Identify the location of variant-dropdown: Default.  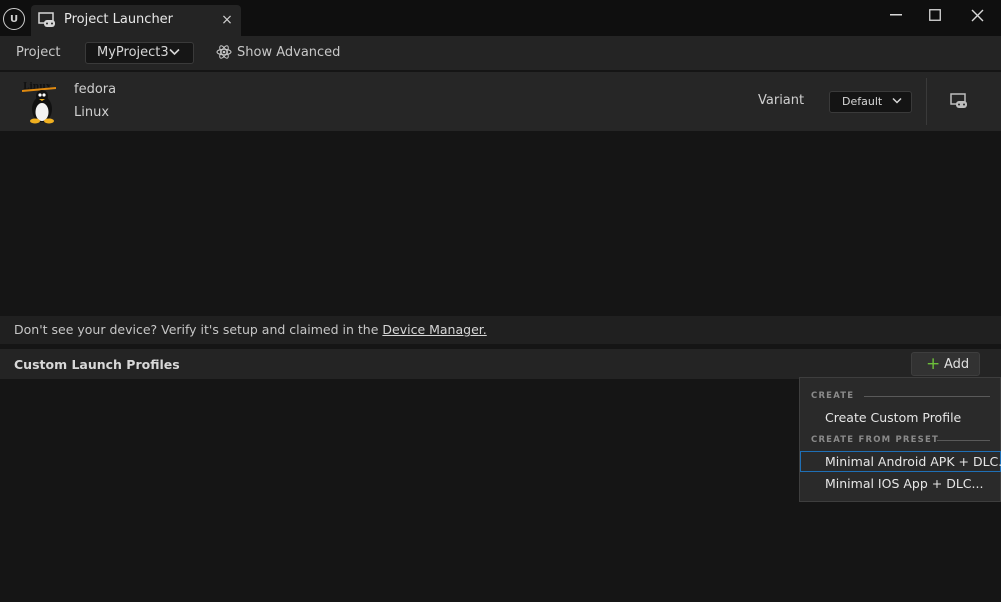
(870, 102).